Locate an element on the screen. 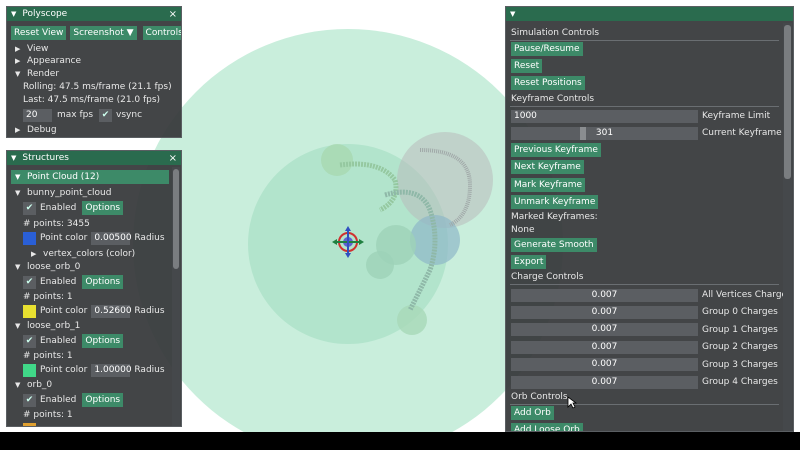 This screenshot has width=800, height=450. mouse-cursor-icon is located at coordinates (572, 402).